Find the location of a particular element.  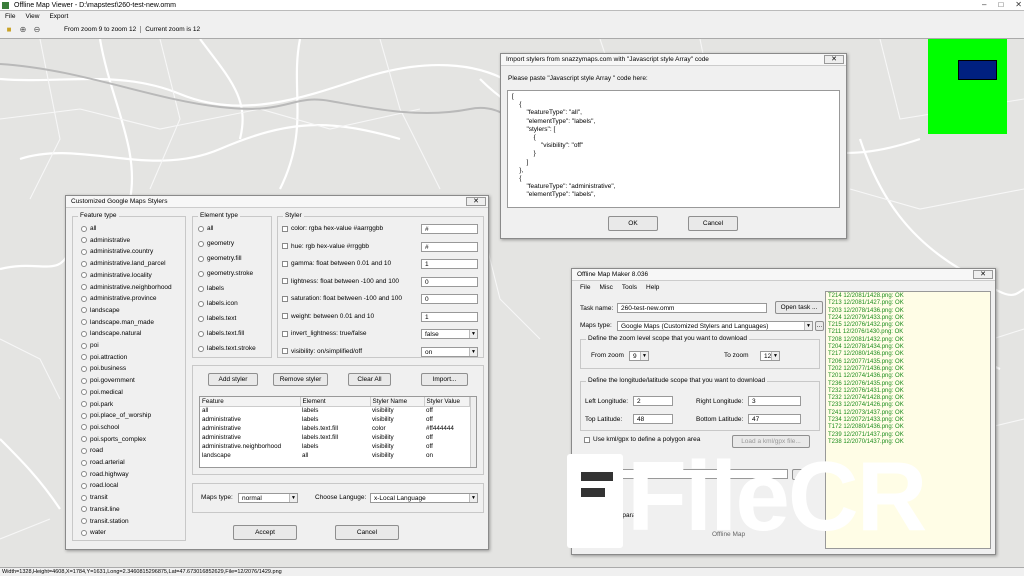

feature-type-road-local: road.local is located at coordinates (99, 485).